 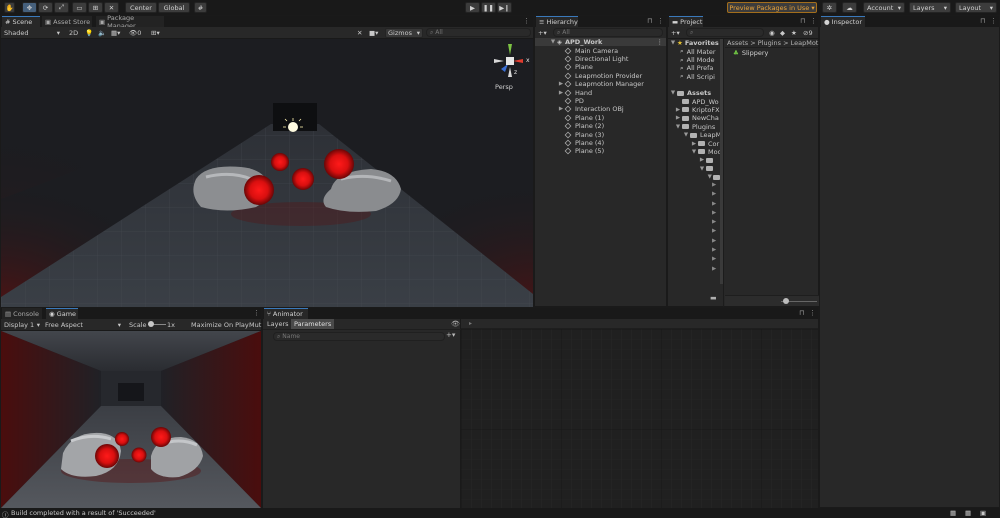 What do you see at coordinates (510, 66) in the screenshot?
I see `scene-gizmo: x z Persp` at bounding box center [510, 66].